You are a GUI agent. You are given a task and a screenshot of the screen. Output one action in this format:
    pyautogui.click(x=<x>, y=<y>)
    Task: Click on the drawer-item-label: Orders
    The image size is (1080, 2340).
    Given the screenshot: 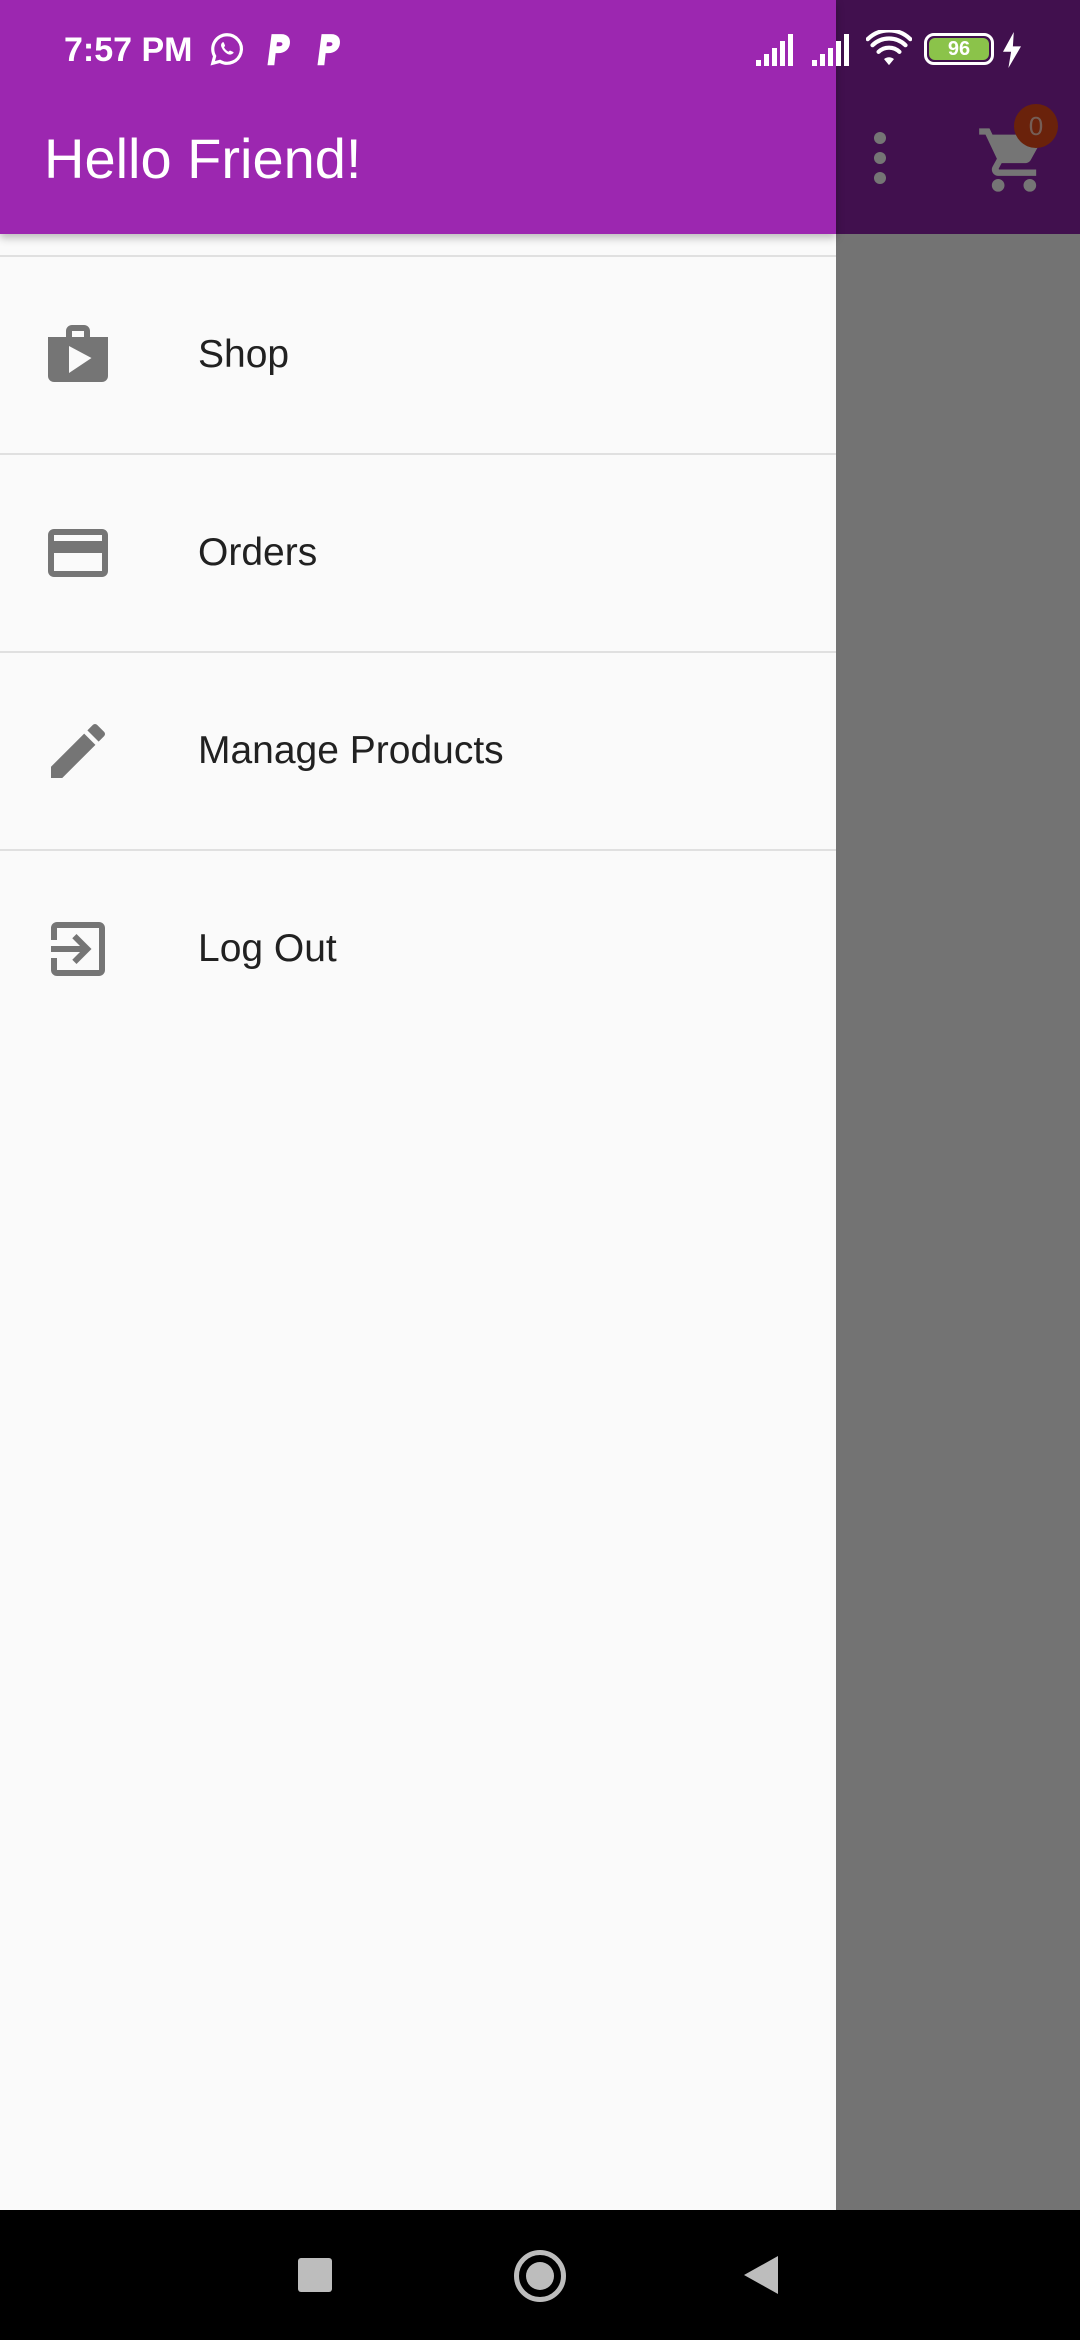 What is the action you would take?
    pyautogui.click(x=258, y=552)
    